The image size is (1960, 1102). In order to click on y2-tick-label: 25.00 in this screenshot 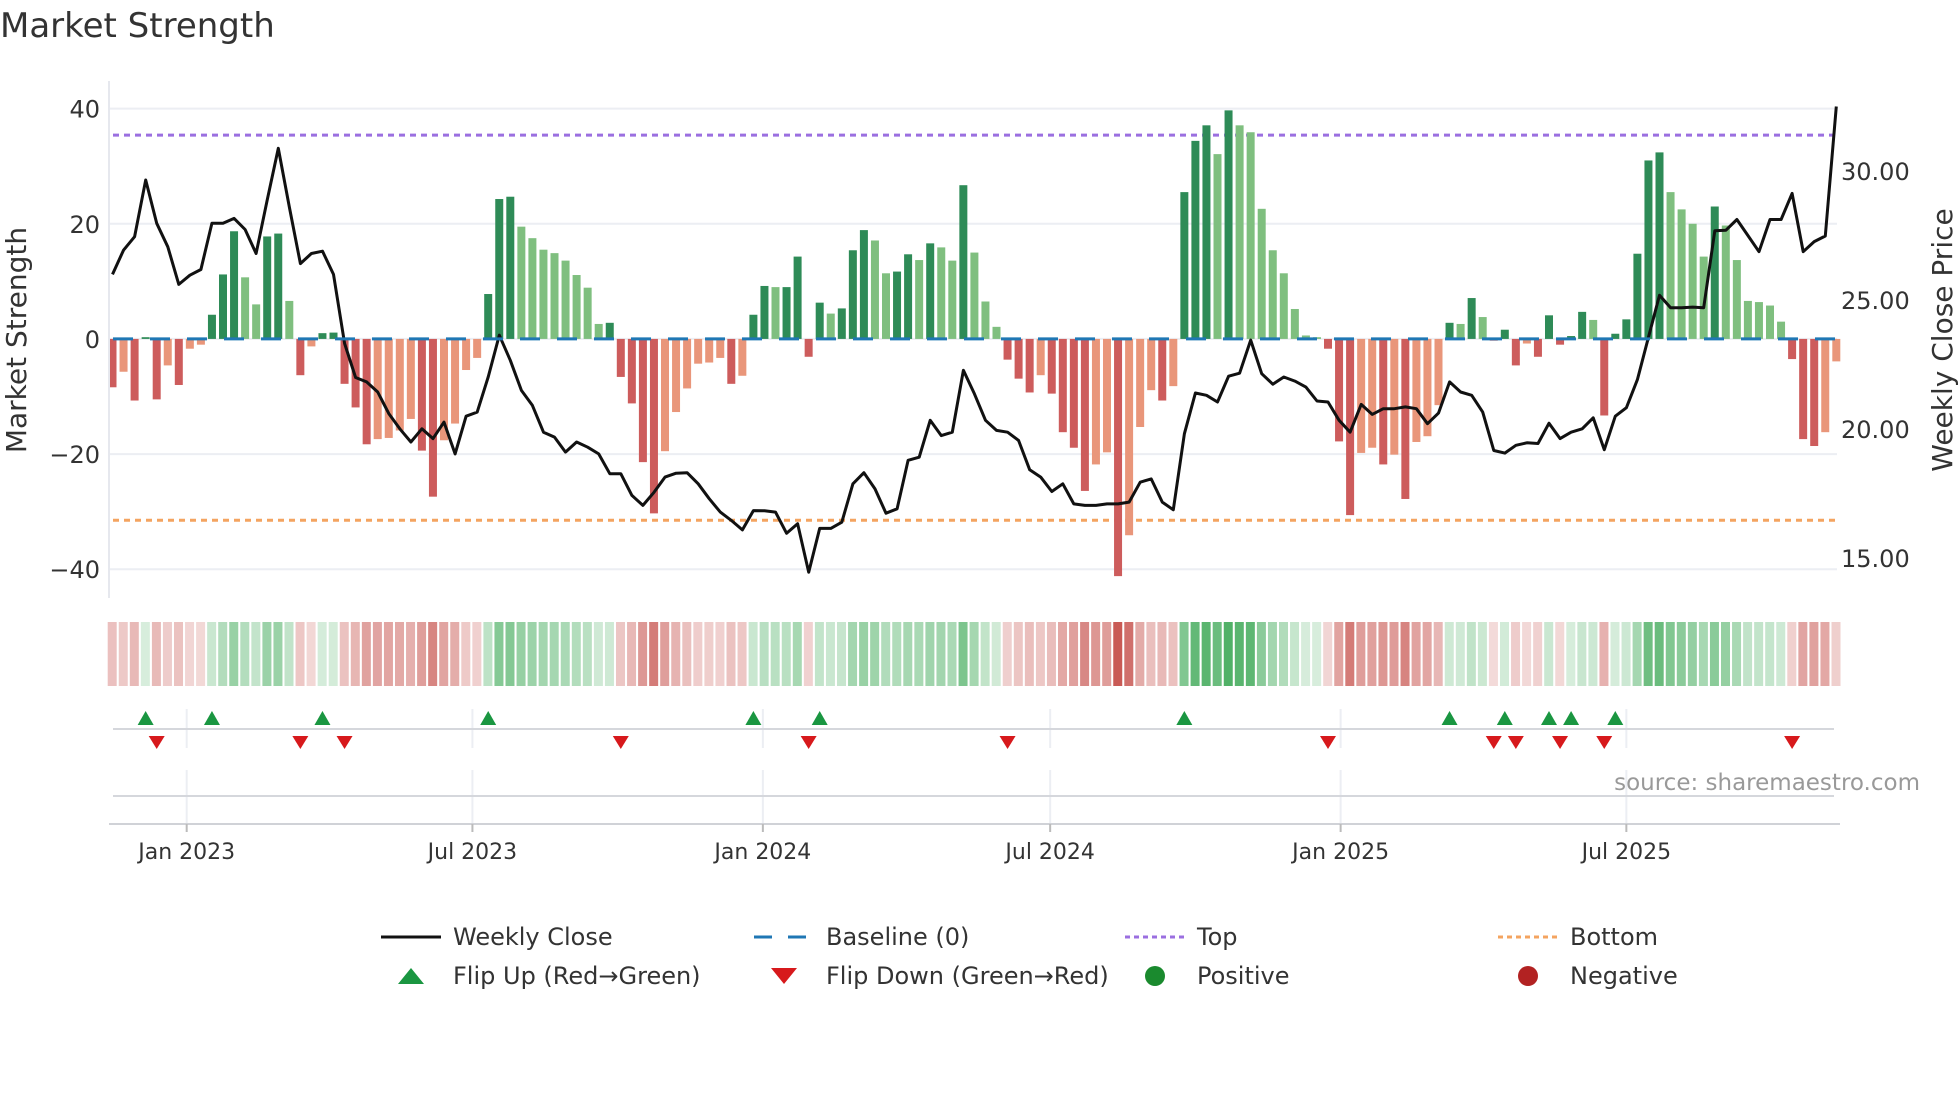, I will do `click(1875, 301)`.